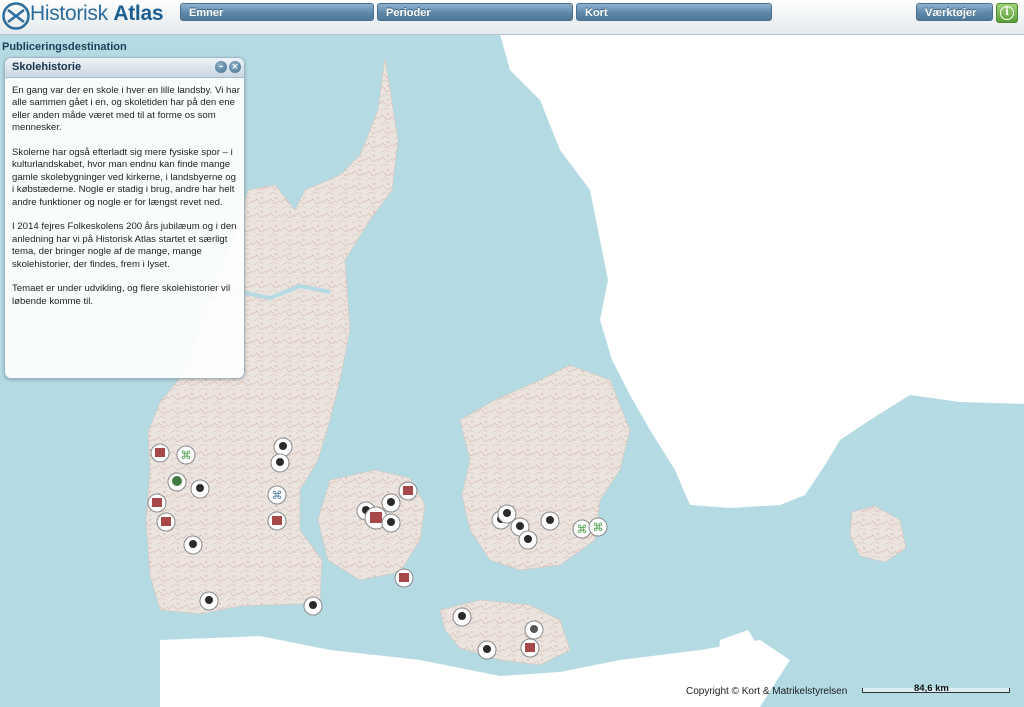  I want to click on logo-knot-icon, so click(16, 16).